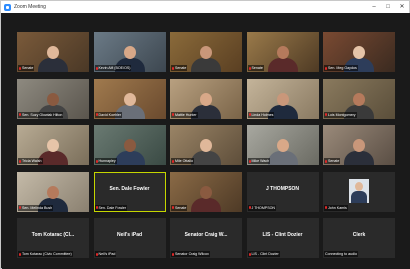 The width and height of the screenshot is (410, 269). Describe the element at coordinates (341, 68) in the screenshot. I see `participant-name-label: Sen. Meg Gaydos` at that location.